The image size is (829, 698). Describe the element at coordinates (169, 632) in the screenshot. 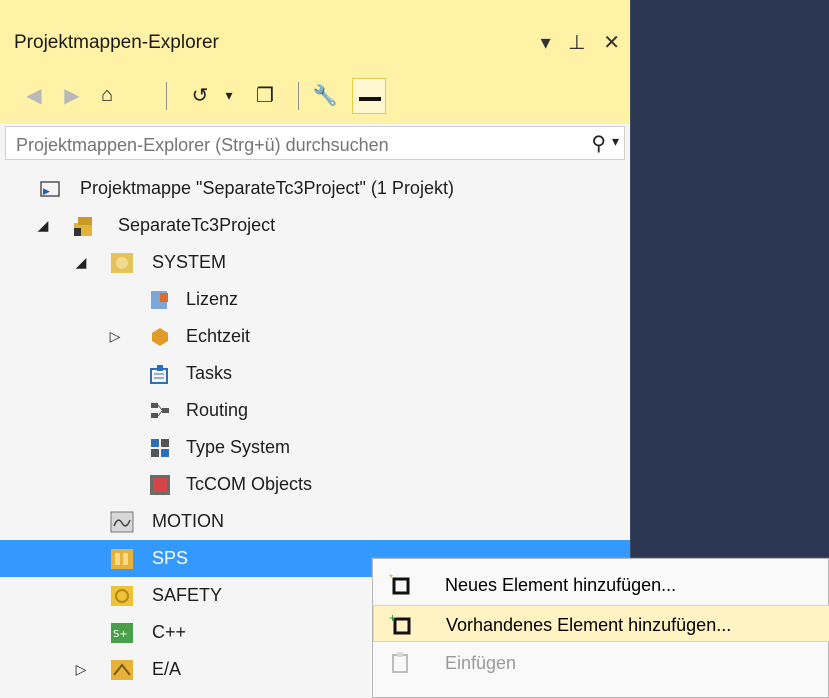

I see `tree-item-label: C++` at that location.